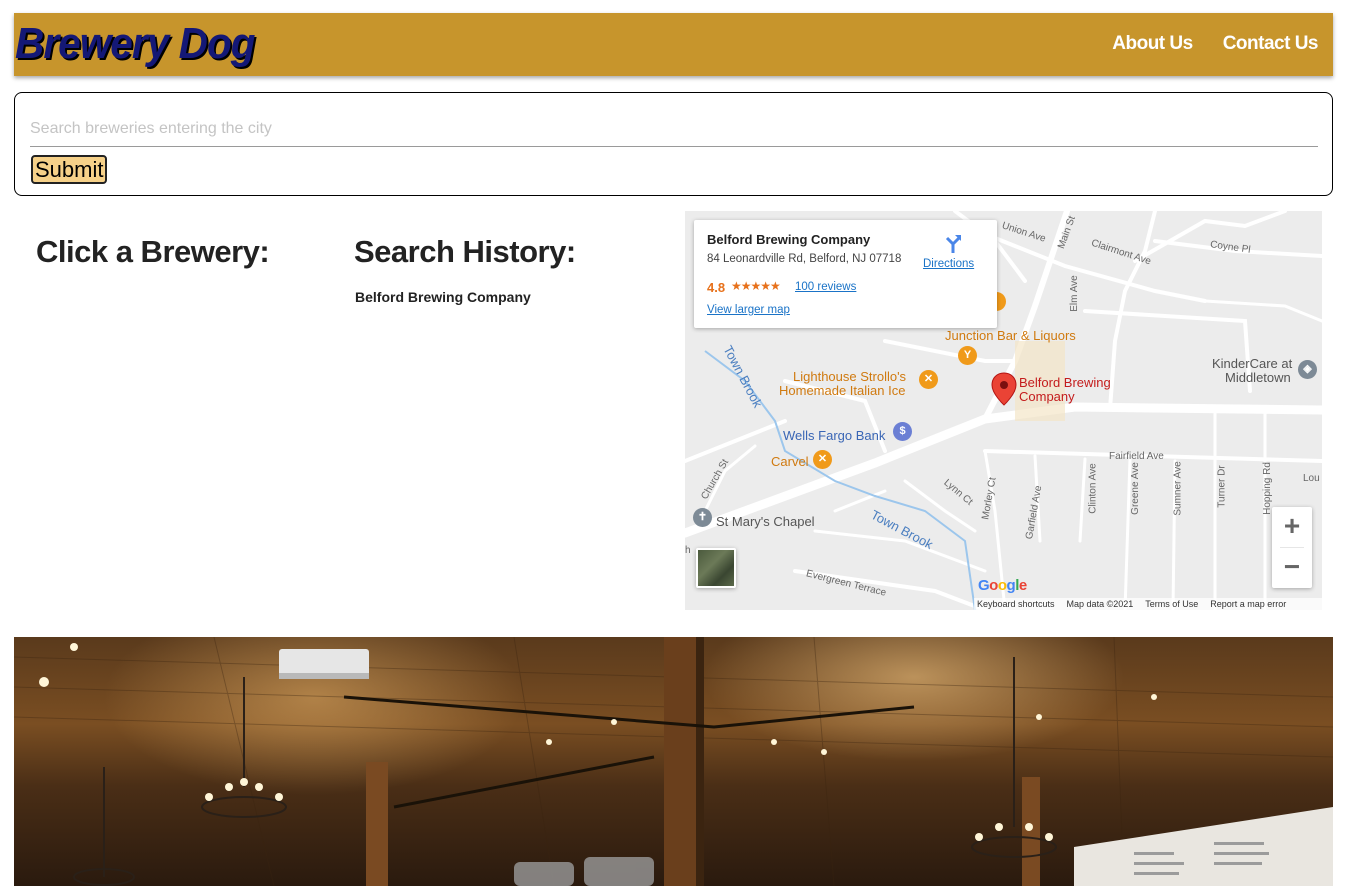  Describe the element at coordinates (948, 264) in the screenshot. I see `directions-link: Directions` at that location.